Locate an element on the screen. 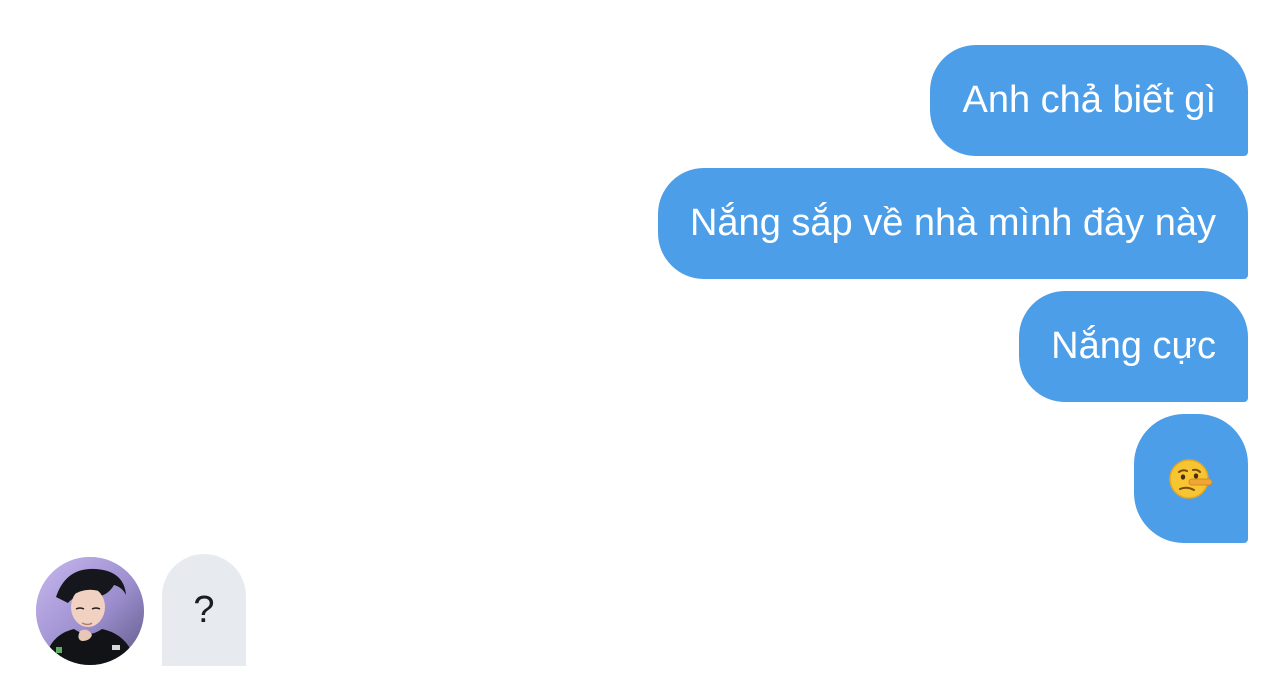 Image resolution: width=1284 pixels, height=678 pixels. message-text: Nắng sắp về nhà mình đây này is located at coordinates (952, 223).